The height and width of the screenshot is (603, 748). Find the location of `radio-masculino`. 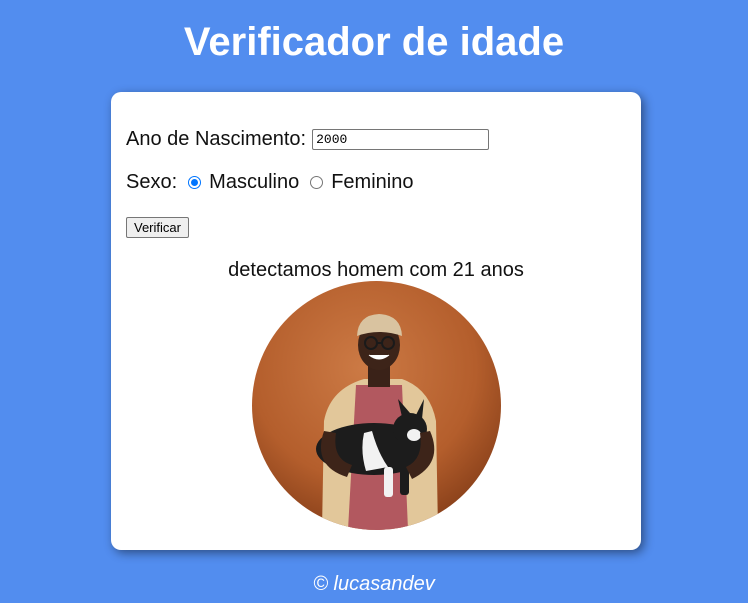

radio-masculino is located at coordinates (195, 182).